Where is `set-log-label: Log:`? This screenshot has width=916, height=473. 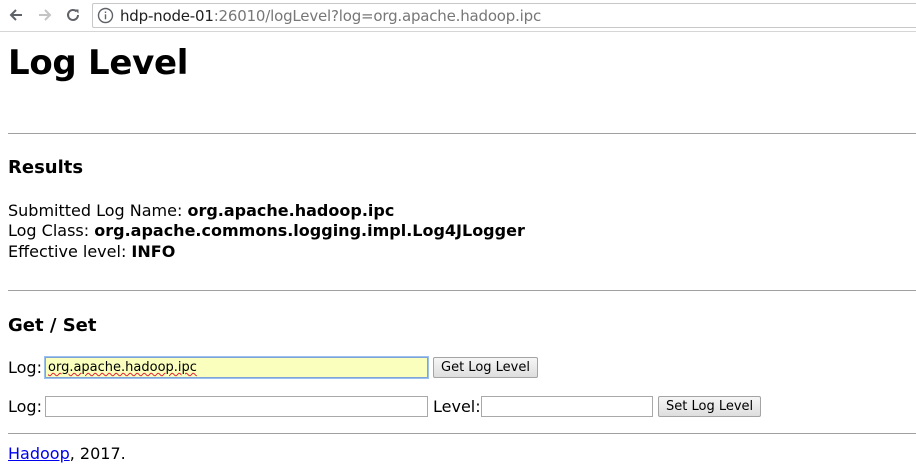
set-log-label: Log: is located at coordinates (25, 406).